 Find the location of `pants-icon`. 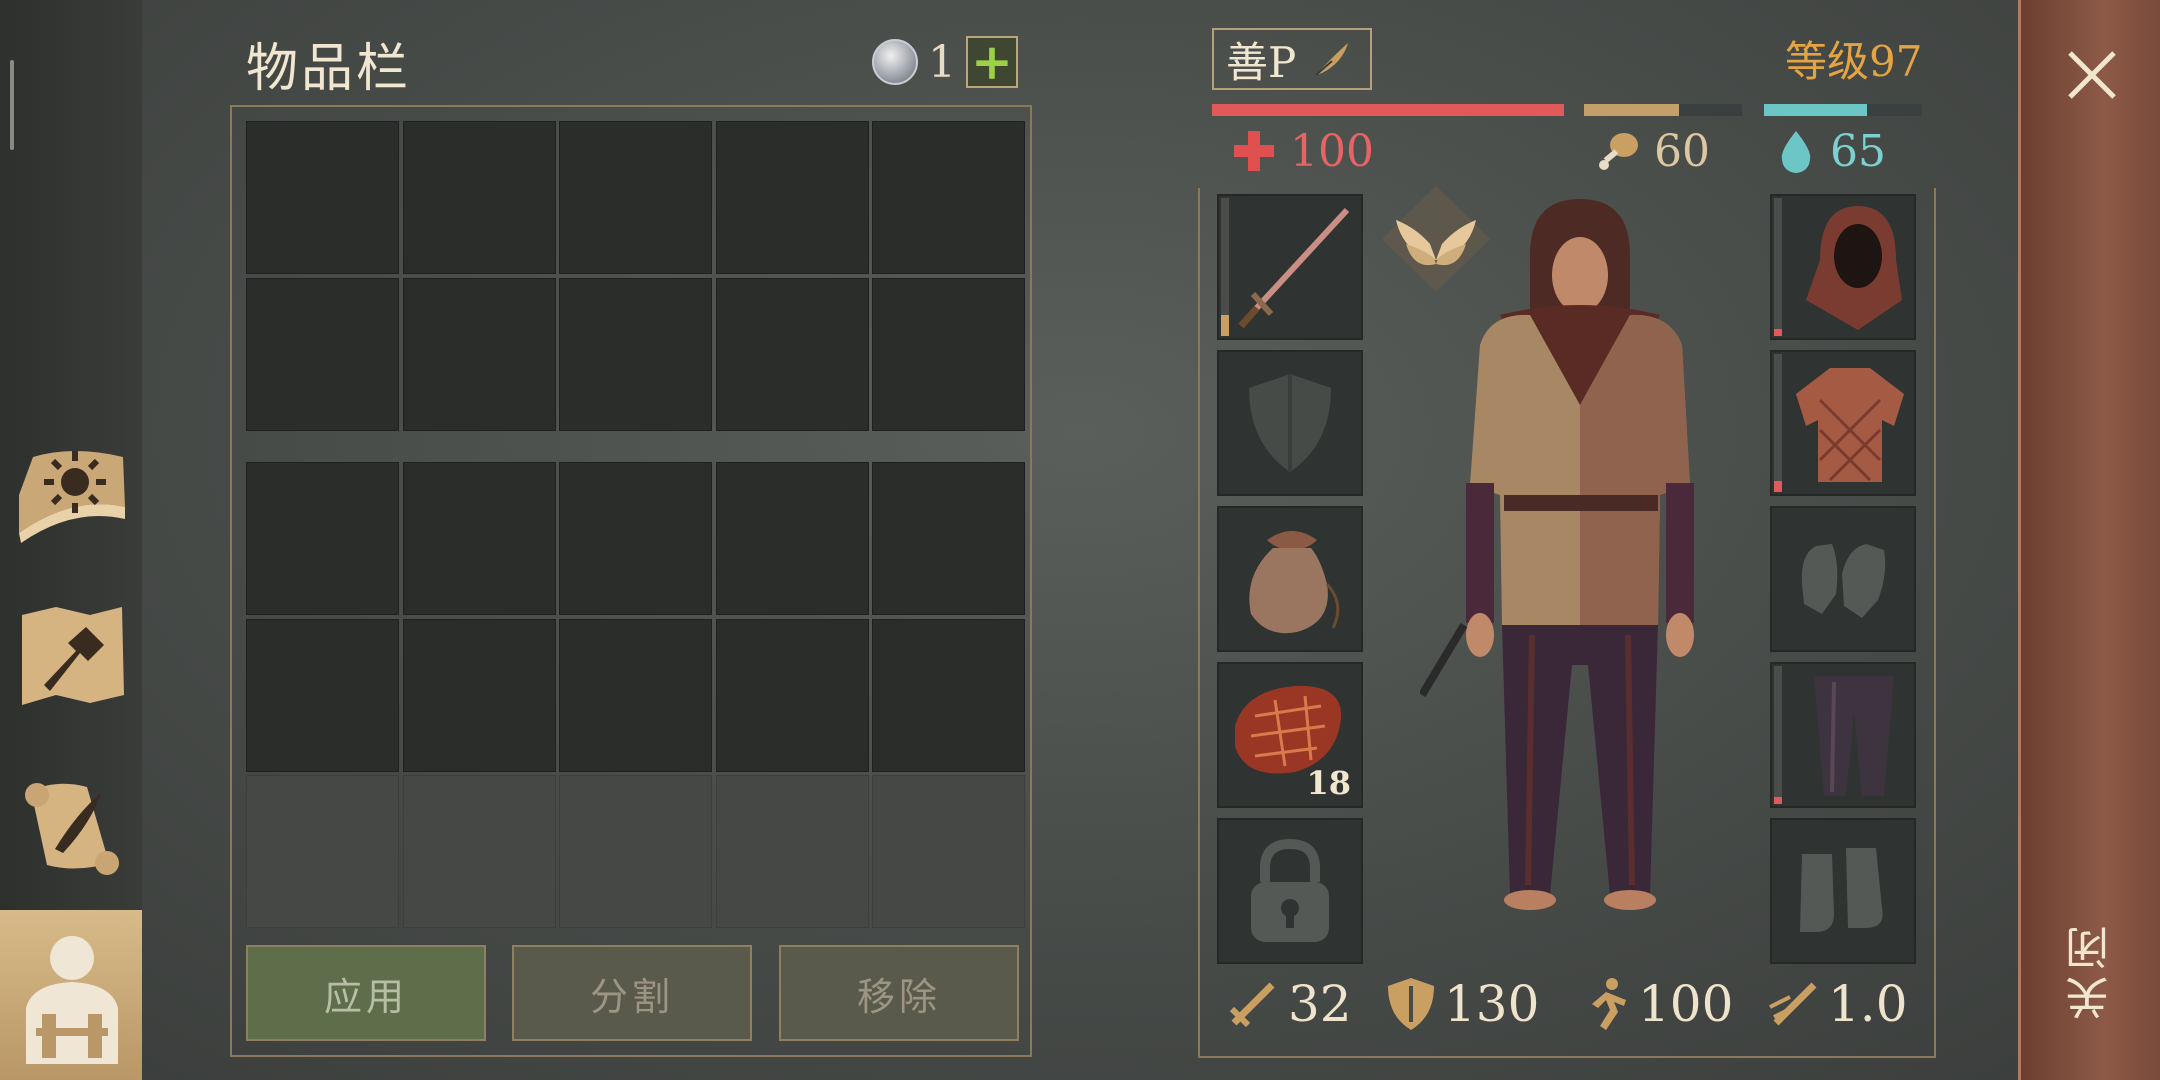

pants-icon is located at coordinates (1854, 736).